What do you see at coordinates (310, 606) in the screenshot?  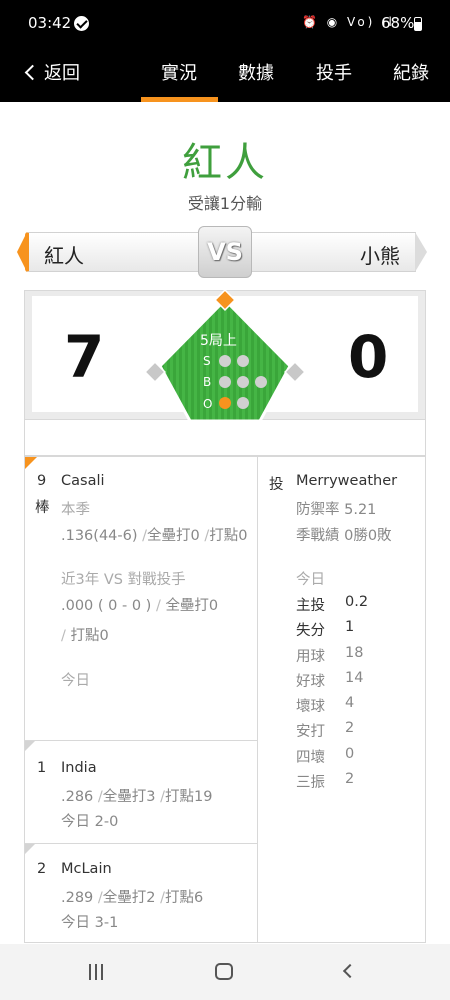 I see `pitcher-stat-label: 主投` at bounding box center [310, 606].